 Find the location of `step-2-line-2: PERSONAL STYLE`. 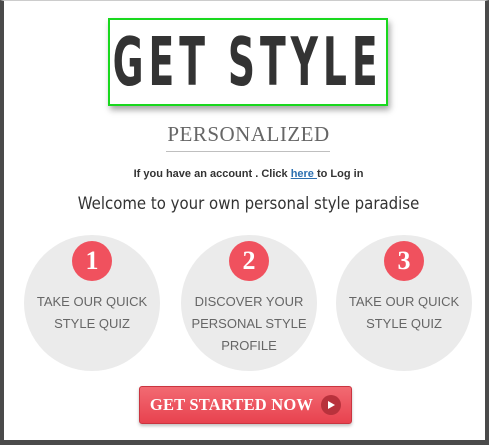

step-2-line-2: PERSONAL STYLE is located at coordinates (249, 323).